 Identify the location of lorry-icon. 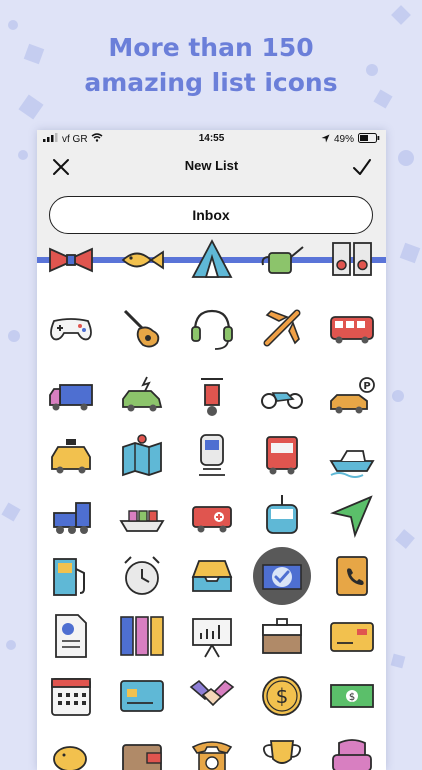
(282, 456).